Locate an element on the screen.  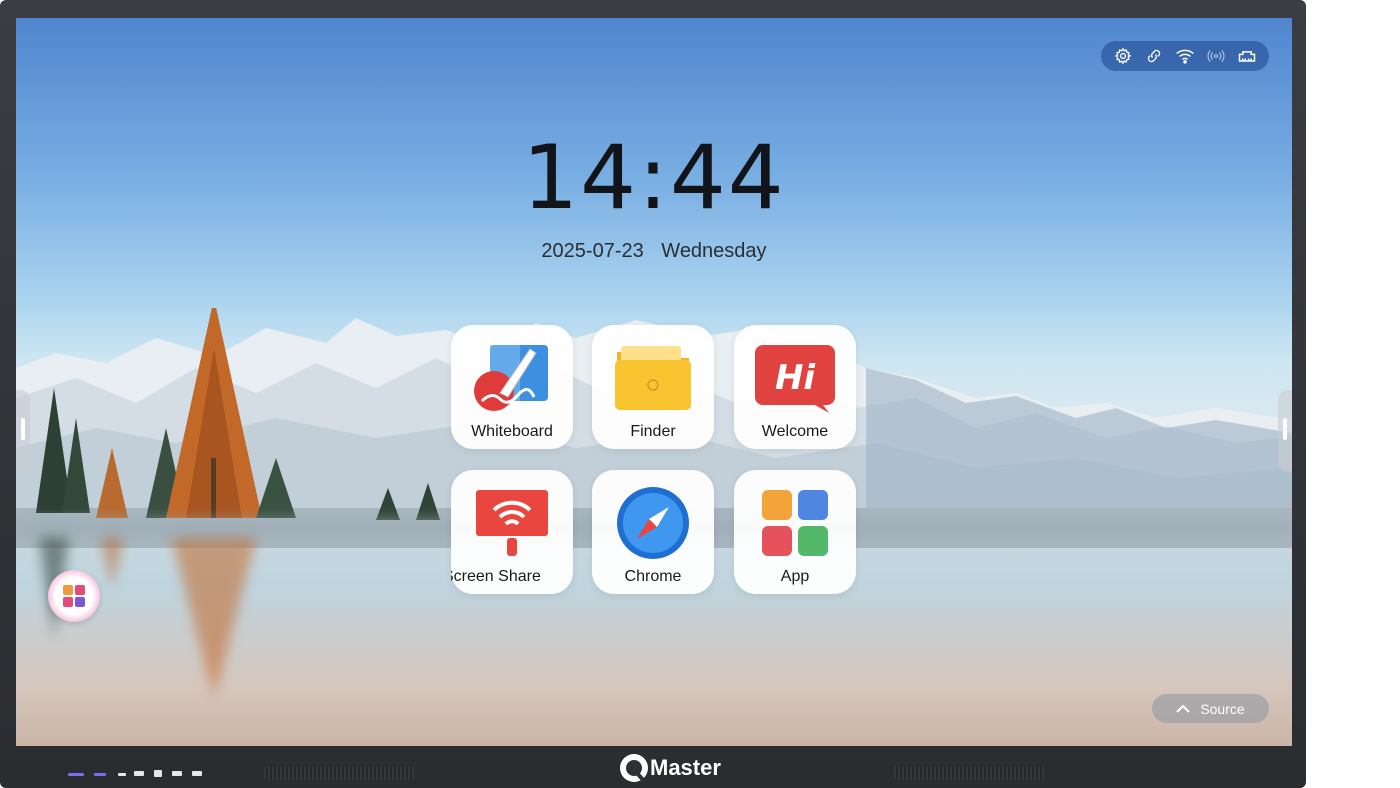
folder-icon is located at coordinates (653, 378).